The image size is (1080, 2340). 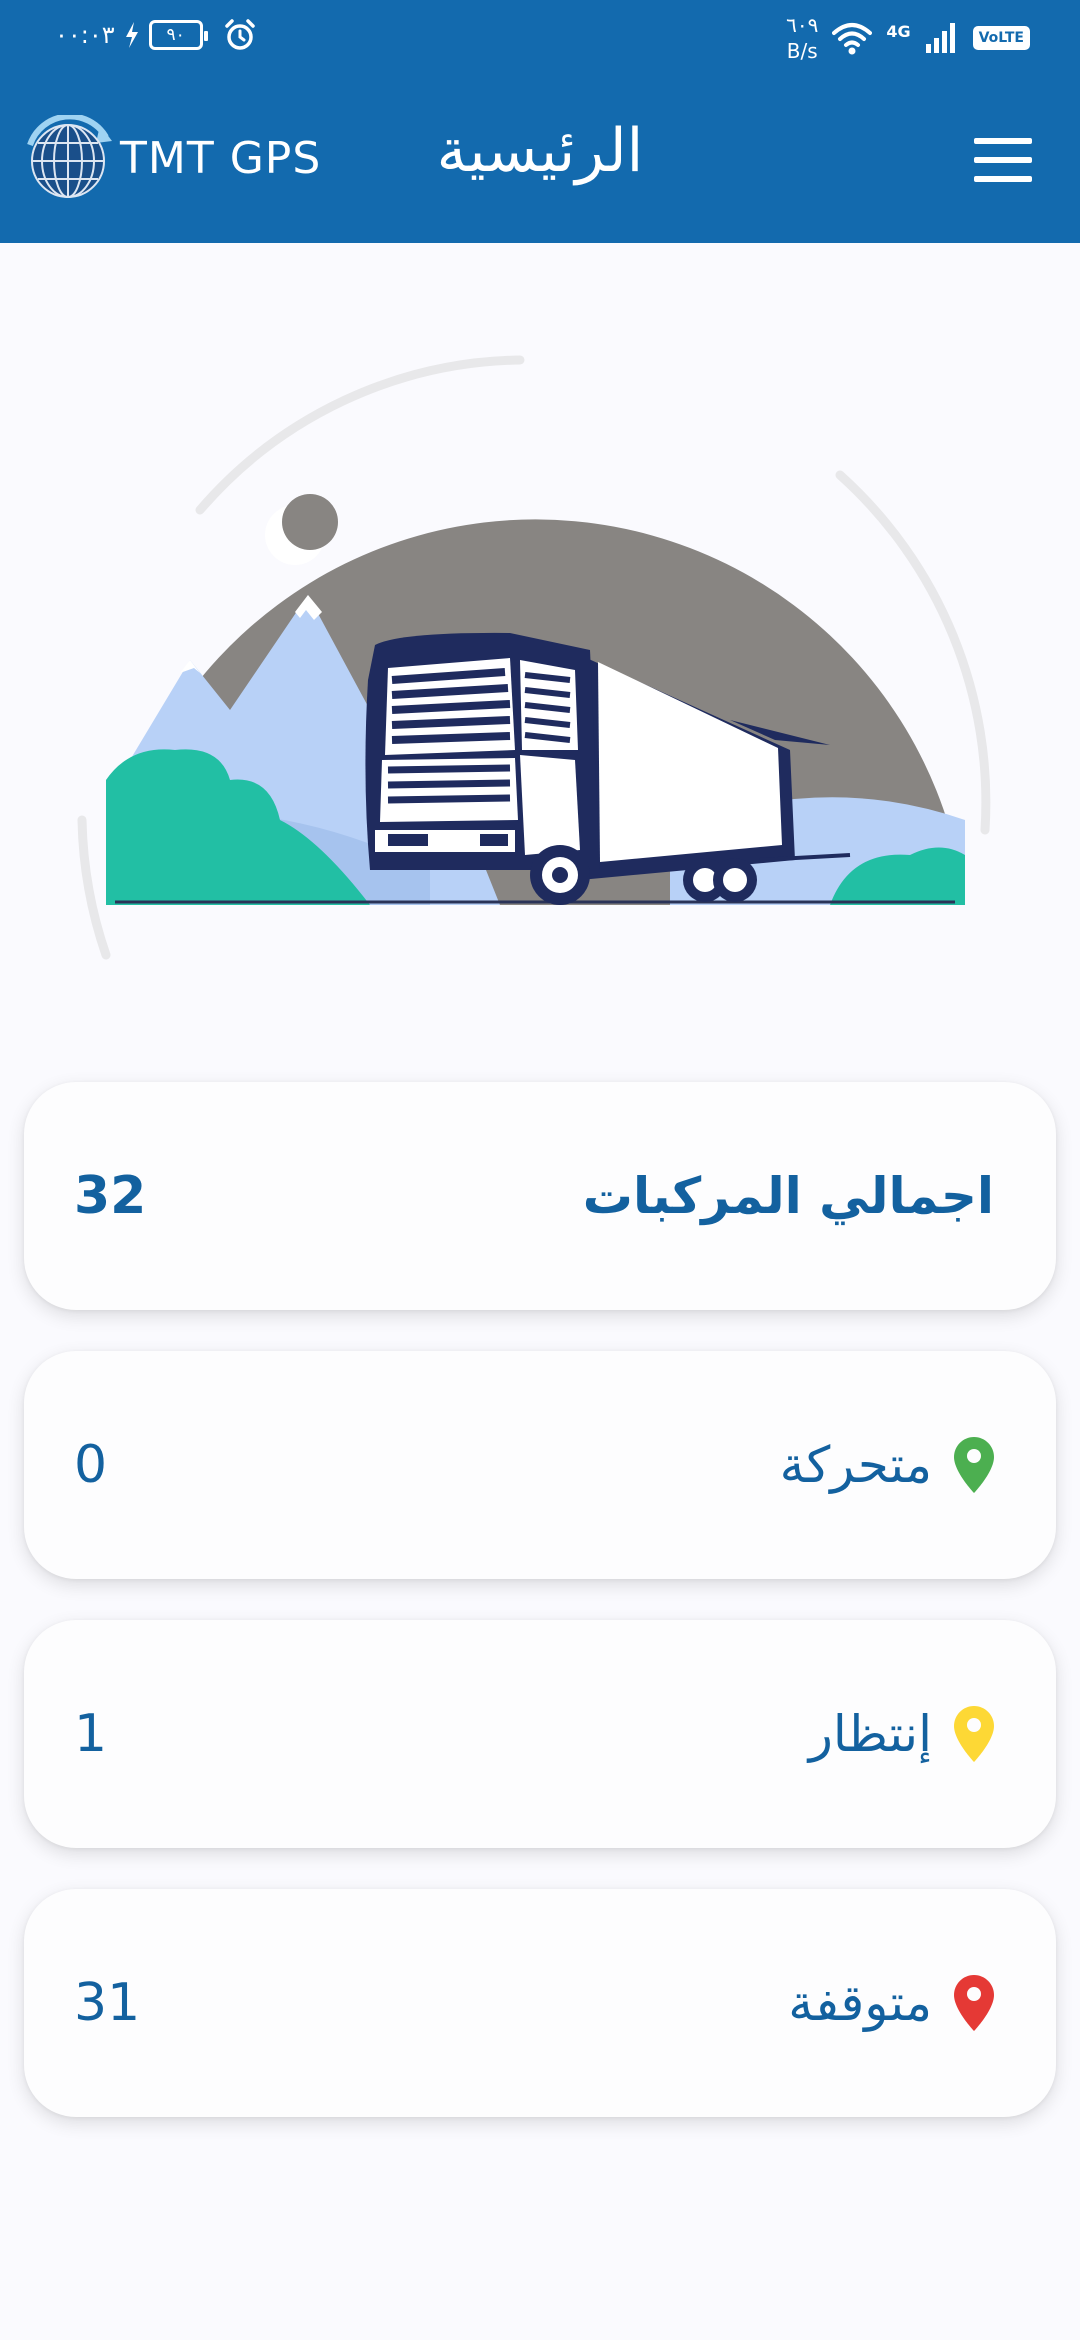 What do you see at coordinates (898, 31) in the screenshot?
I see `network-type: 4G` at bounding box center [898, 31].